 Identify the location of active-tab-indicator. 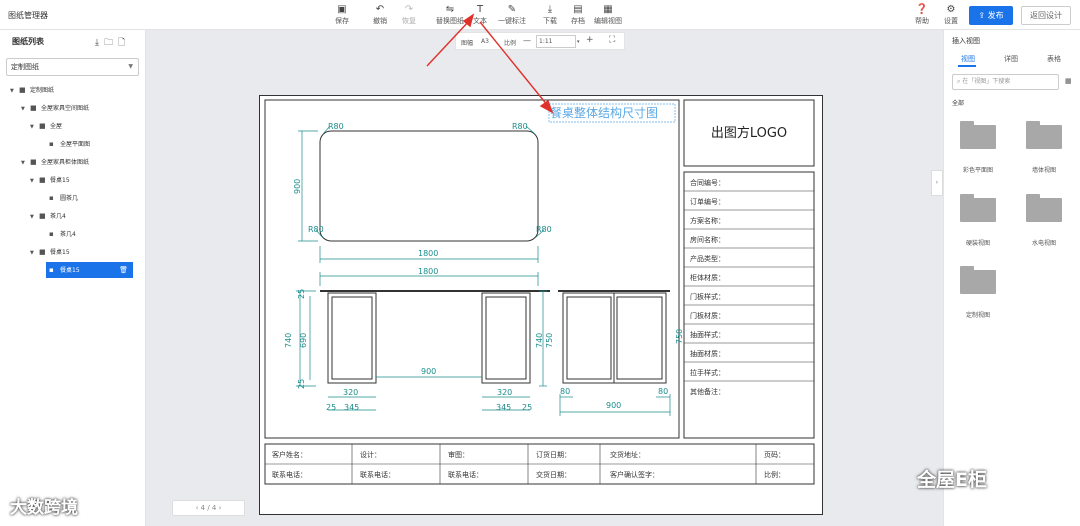
(967, 66).